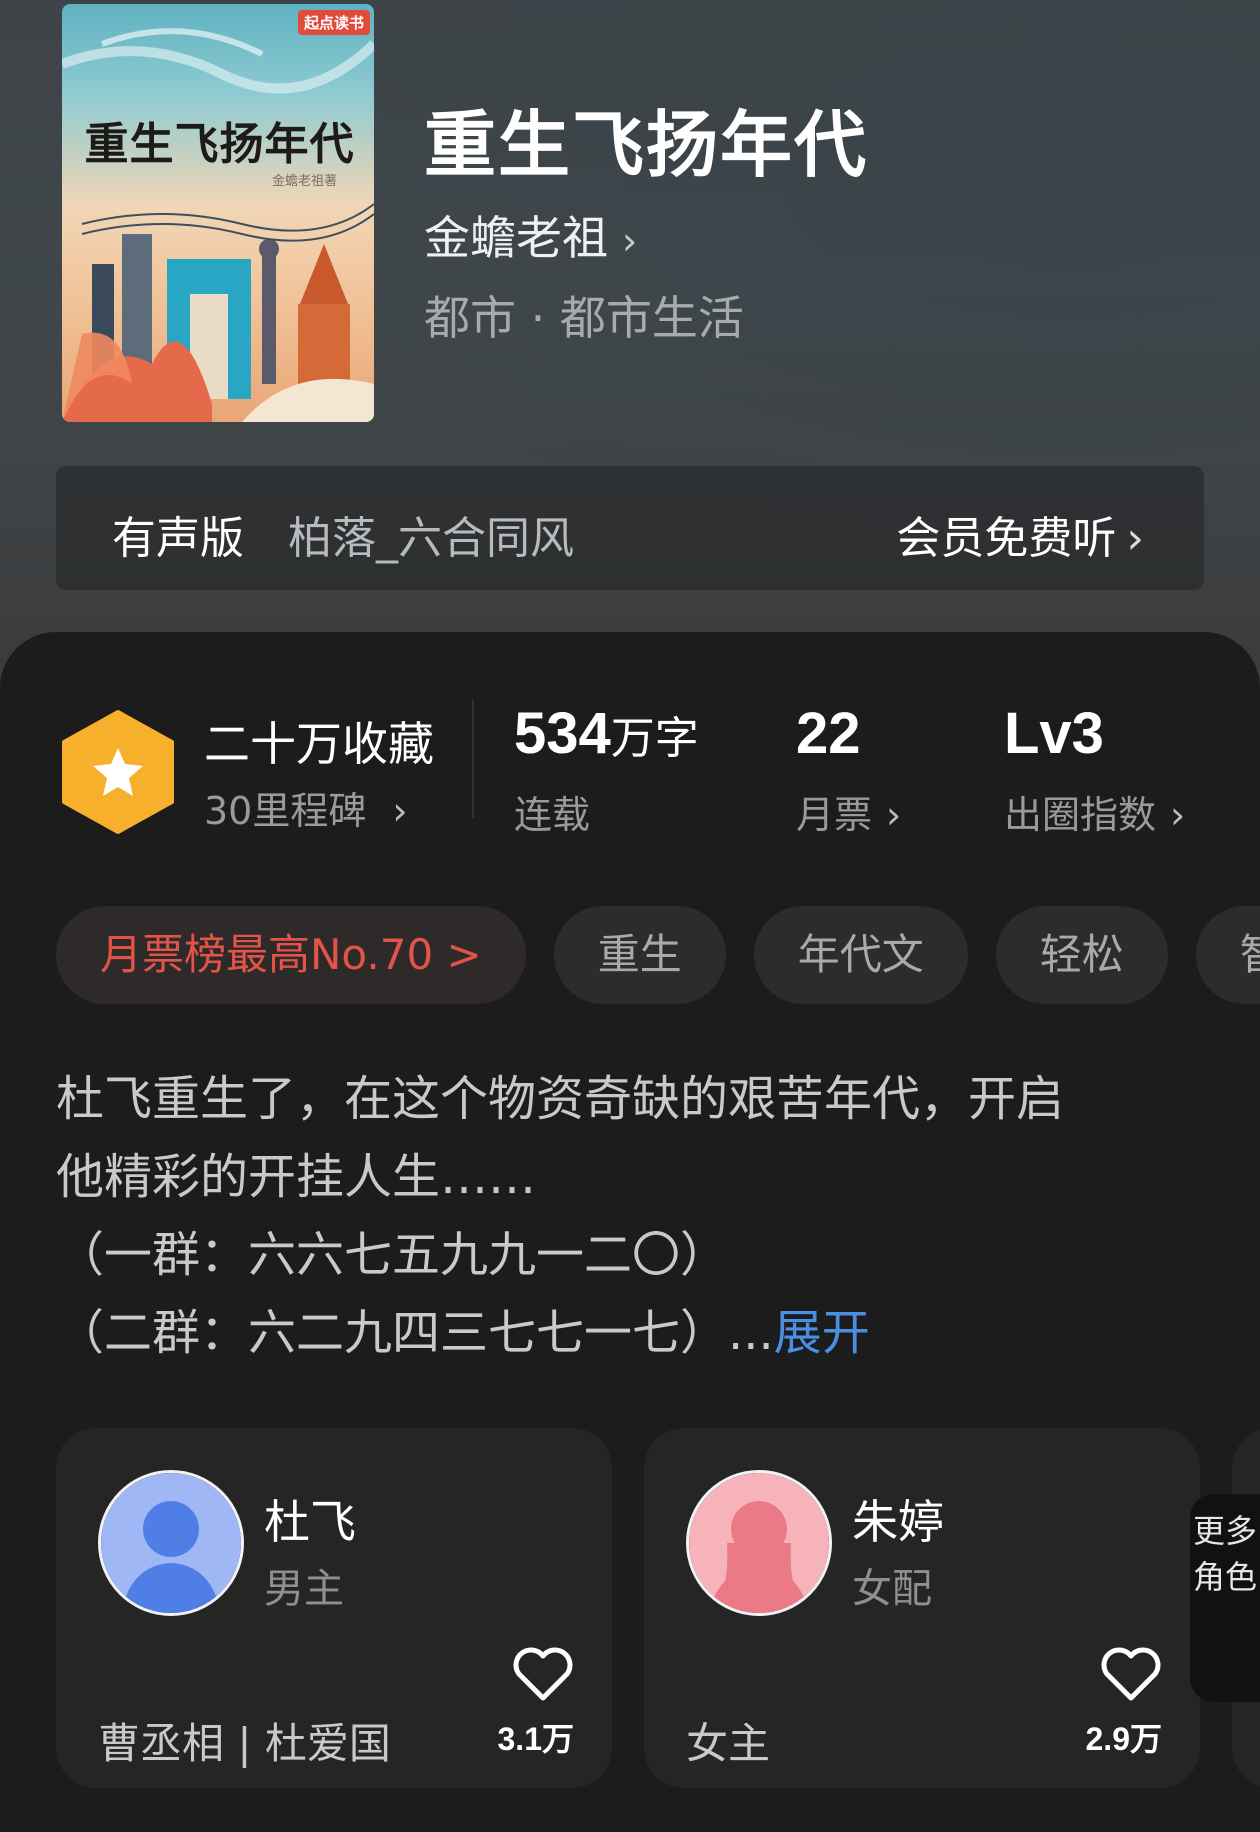 Image resolution: width=1260 pixels, height=1832 pixels. Describe the element at coordinates (892, 1589) in the screenshot. I see `character-role: 女配` at that location.